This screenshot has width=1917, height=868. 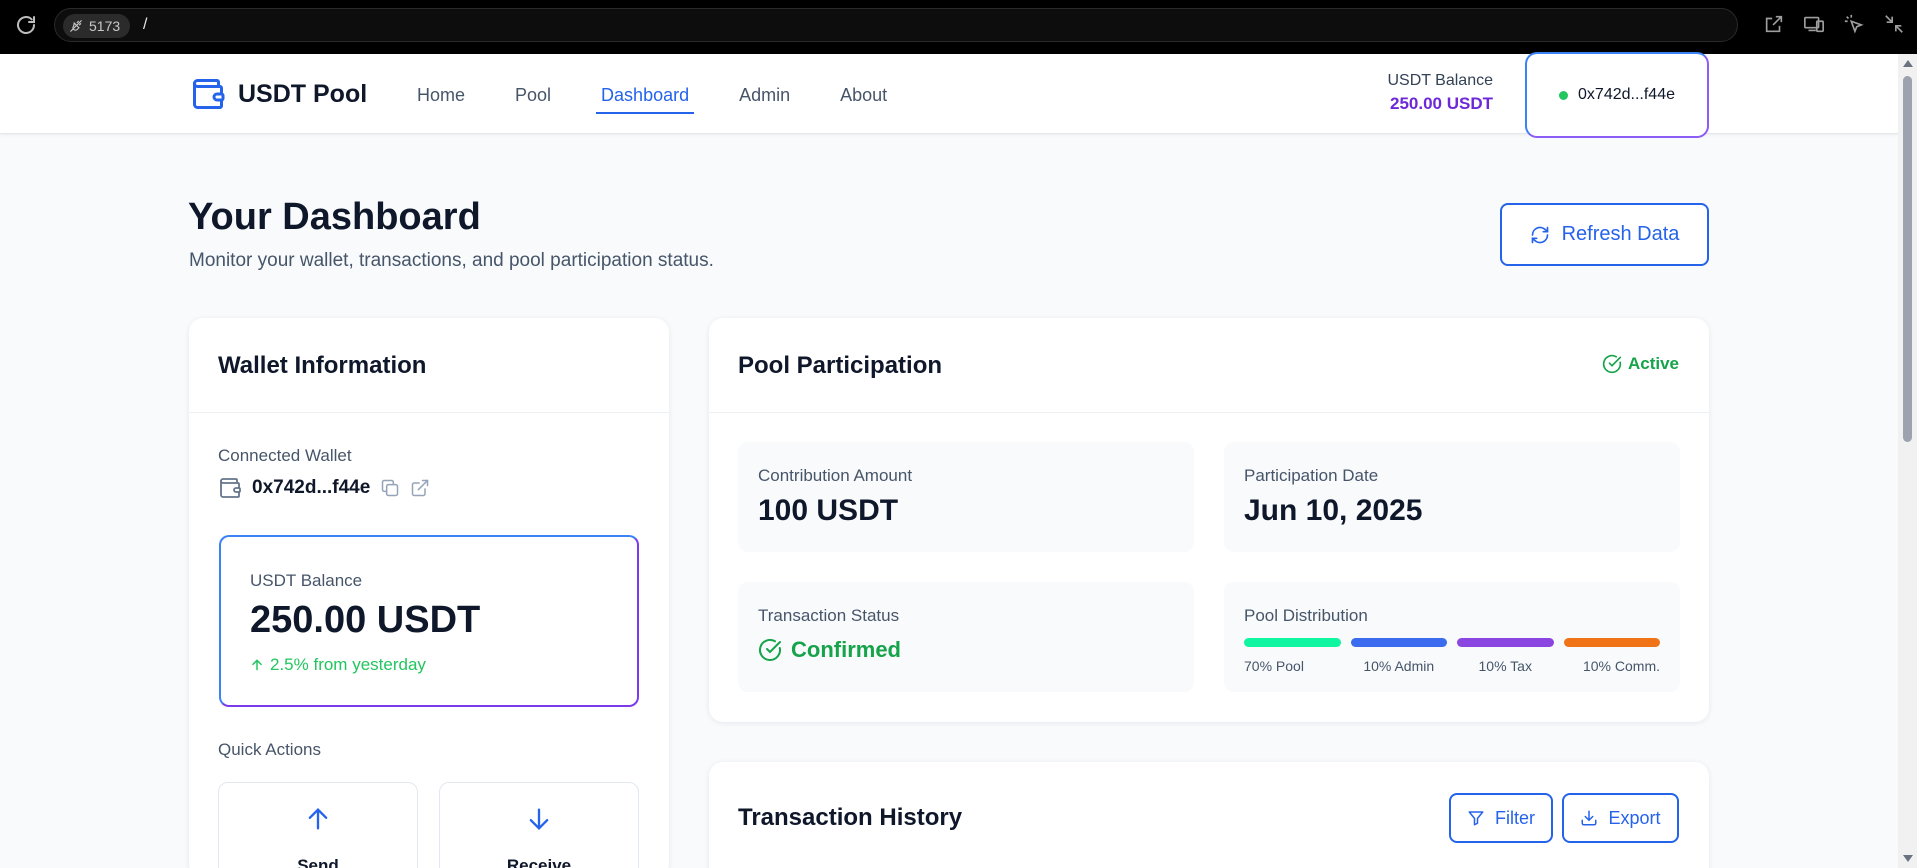 What do you see at coordinates (1589, 818) in the screenshot?
I see `download-icon` at bounding box center [1589, 818].